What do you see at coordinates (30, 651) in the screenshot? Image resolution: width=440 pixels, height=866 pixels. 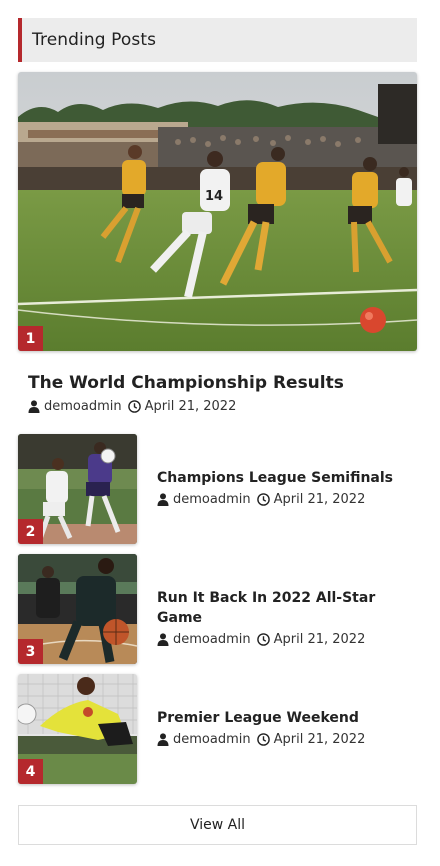 I see `rank-badge: 3` at bounding box center [30, 651].